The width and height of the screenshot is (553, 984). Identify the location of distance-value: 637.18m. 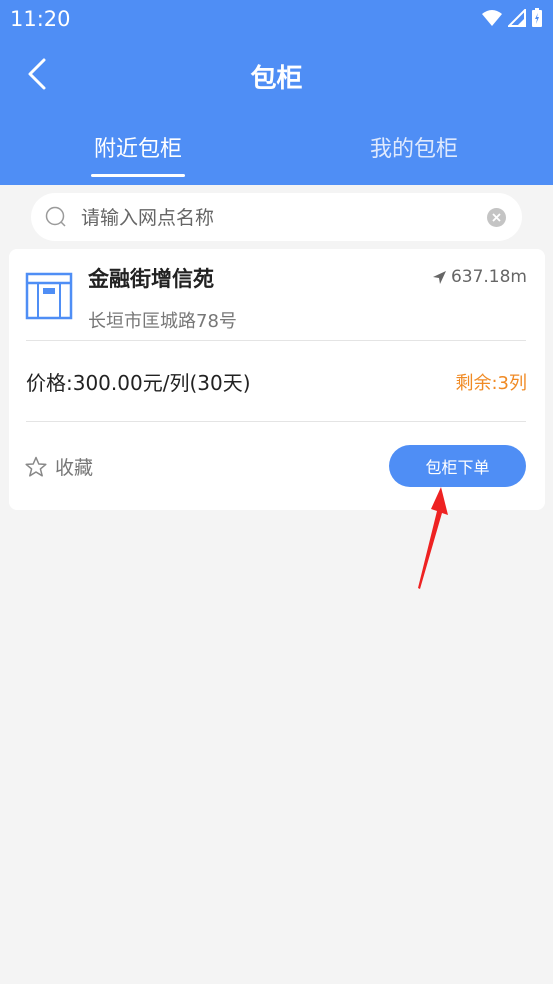
(488, 277).